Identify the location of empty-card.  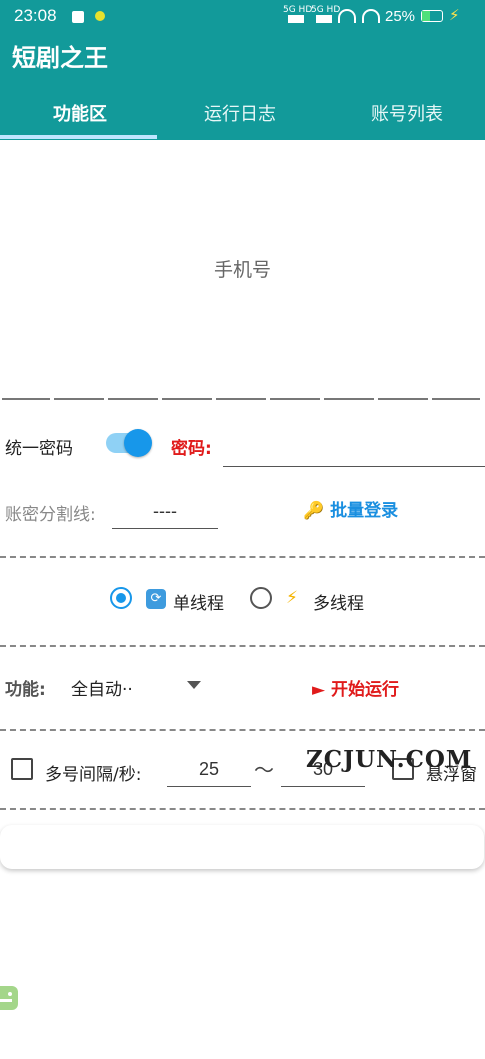
(242, 847).